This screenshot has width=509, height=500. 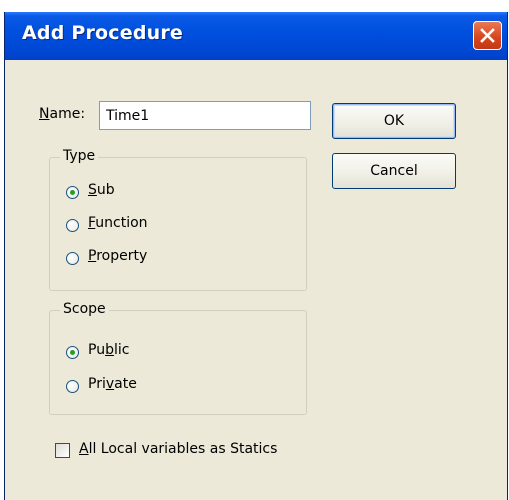 What do you see at coordinates (72, 192) in the screenshot?
I see `radio-sub` at bounding box center [72, 192].